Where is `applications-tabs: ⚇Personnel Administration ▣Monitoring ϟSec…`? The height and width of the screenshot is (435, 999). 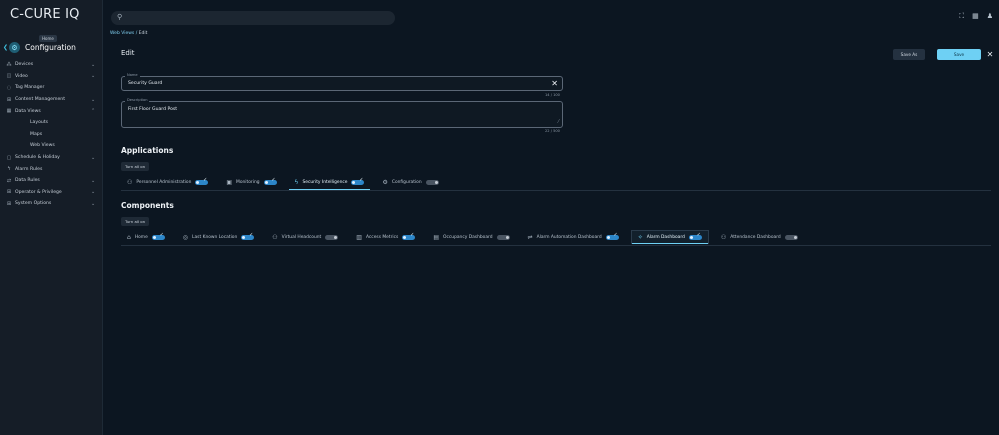 applications-tabs: ⚇Personnel Administration ▣Monitoring ϟSec… is located at coordinates (286, 182).